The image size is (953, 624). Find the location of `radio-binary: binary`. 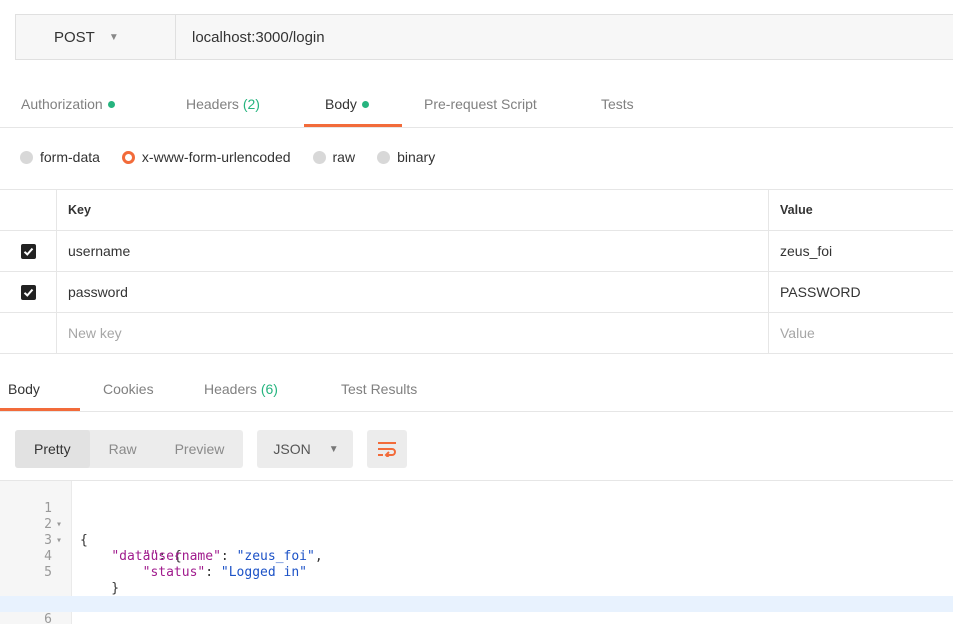

radio-binary: binary is located at coordinates (406, 157).